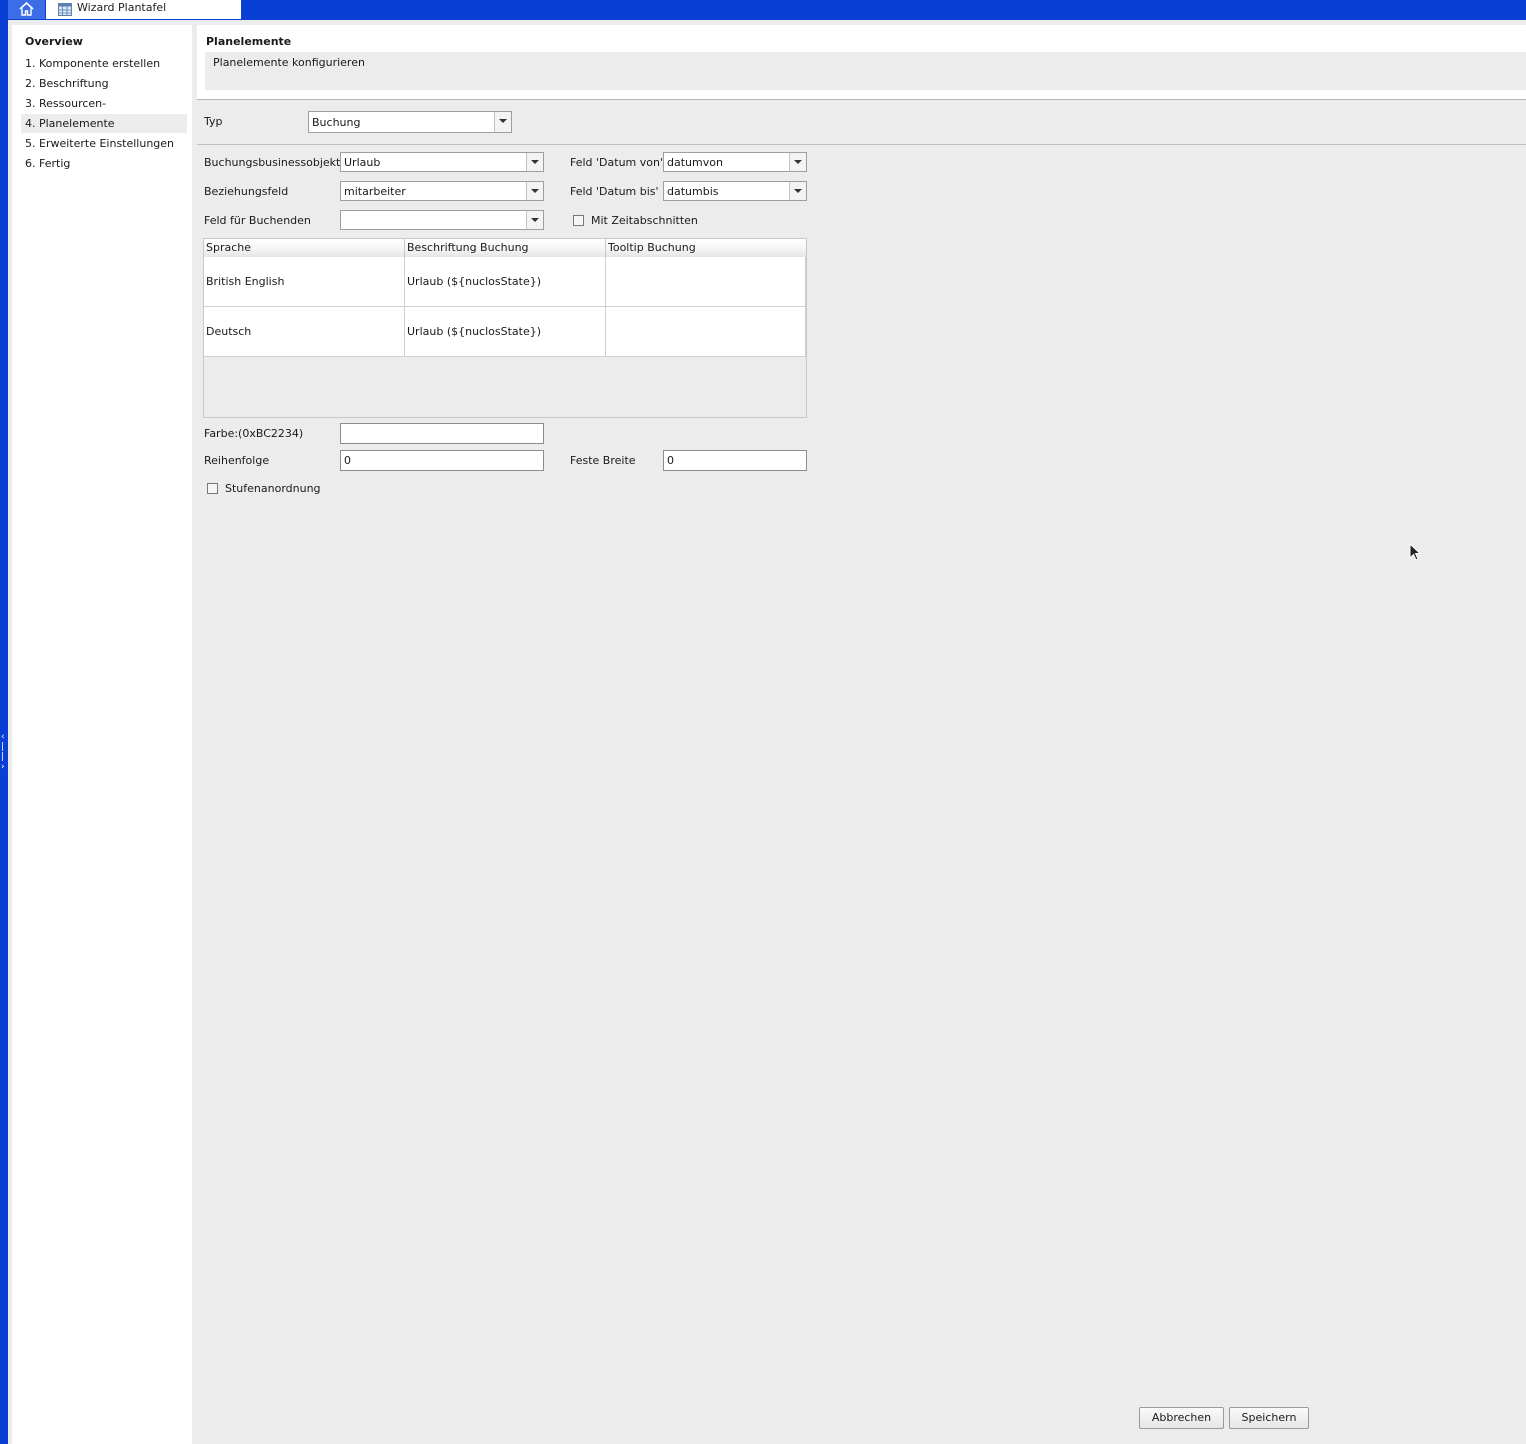 This screenshot has height=1444, width=1526. What do you see at coordinates (289, 62) in the screenshot?
I see `step-description: Planelemente konfigurieren` at bounding box center [289, 62].